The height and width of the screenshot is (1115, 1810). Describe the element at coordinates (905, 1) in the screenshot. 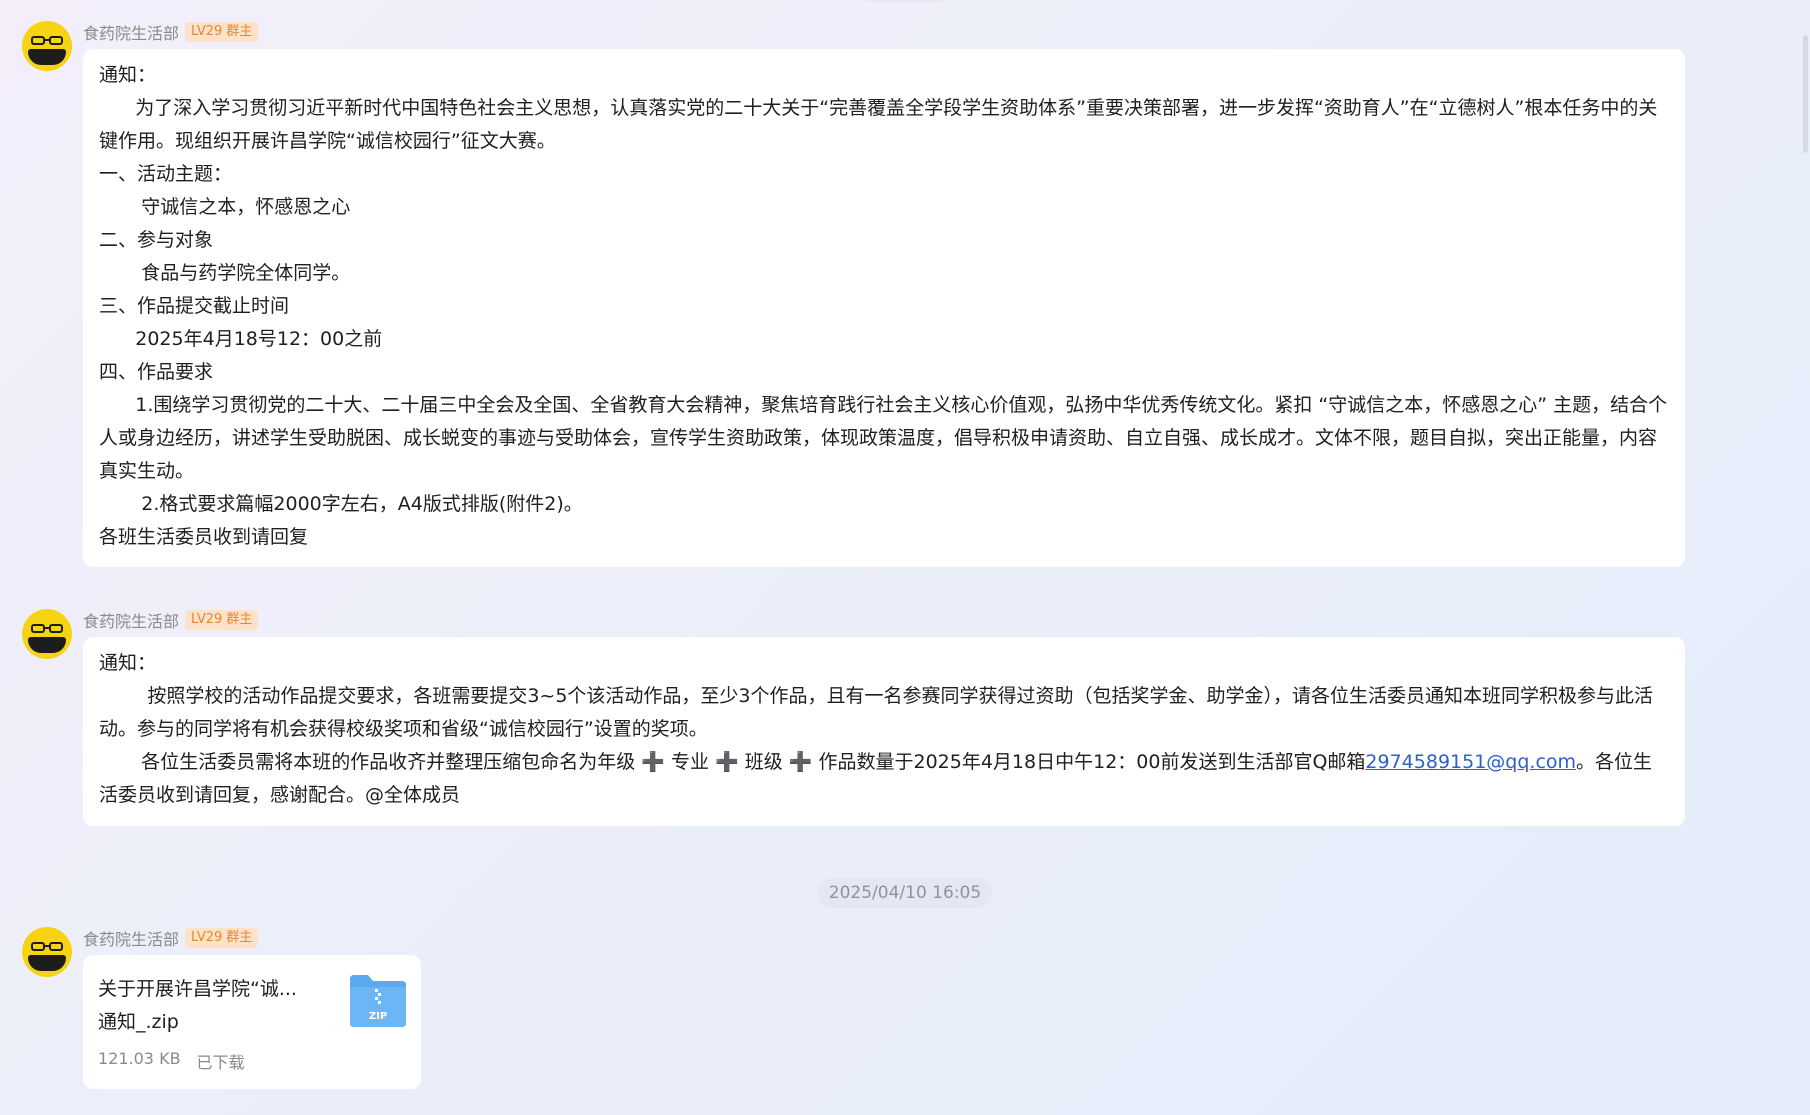

I see `scroll-top-indicator` at that location.